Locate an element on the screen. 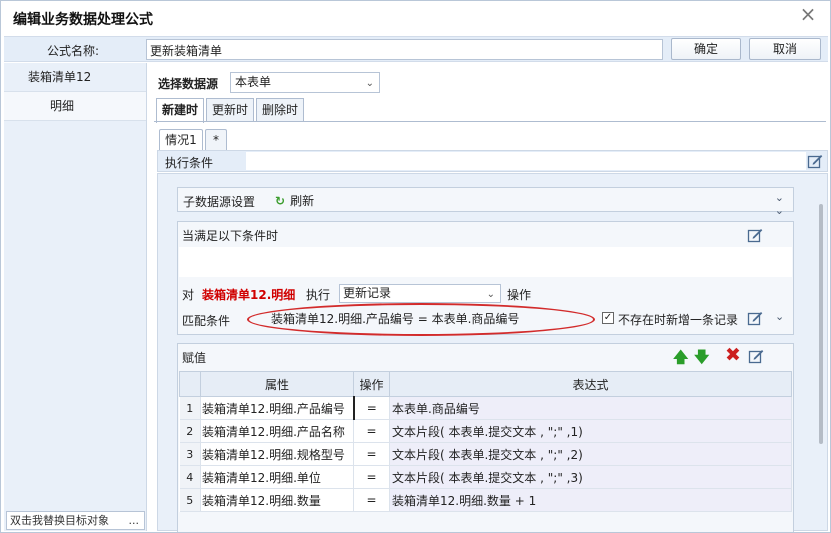 The image size is (831, 533). create-if-missing-checkbox: ✓ is located at coordinates (608, 318).